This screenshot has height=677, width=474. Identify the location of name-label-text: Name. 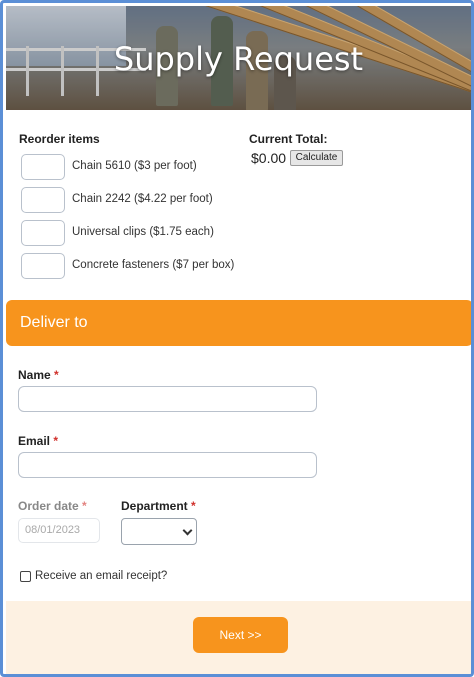
(34, 375).